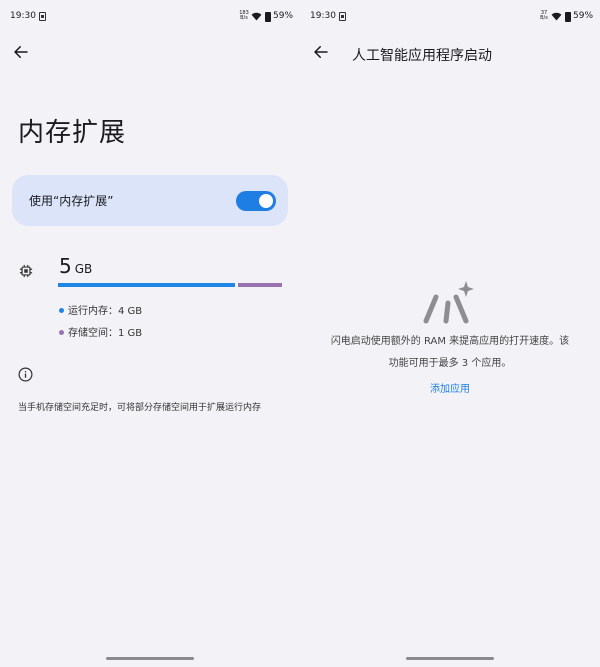 The image size is (600, 667). Describe the element at coordinates (105, 311) in the screenshot. I see `ram-label: 运行内存：4 GB` at that location.